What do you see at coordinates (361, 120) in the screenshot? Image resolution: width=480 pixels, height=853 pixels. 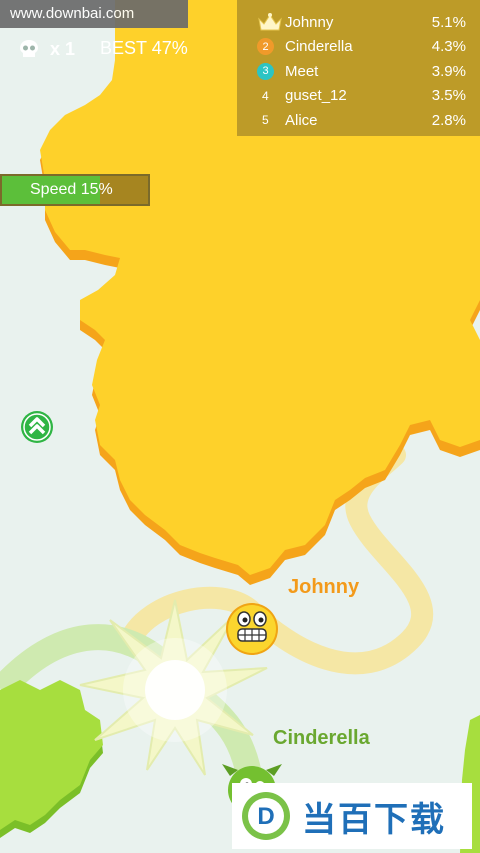 I see `leaderboard-row: 5 Alice 2.8%` at bounding box center [361, 120].